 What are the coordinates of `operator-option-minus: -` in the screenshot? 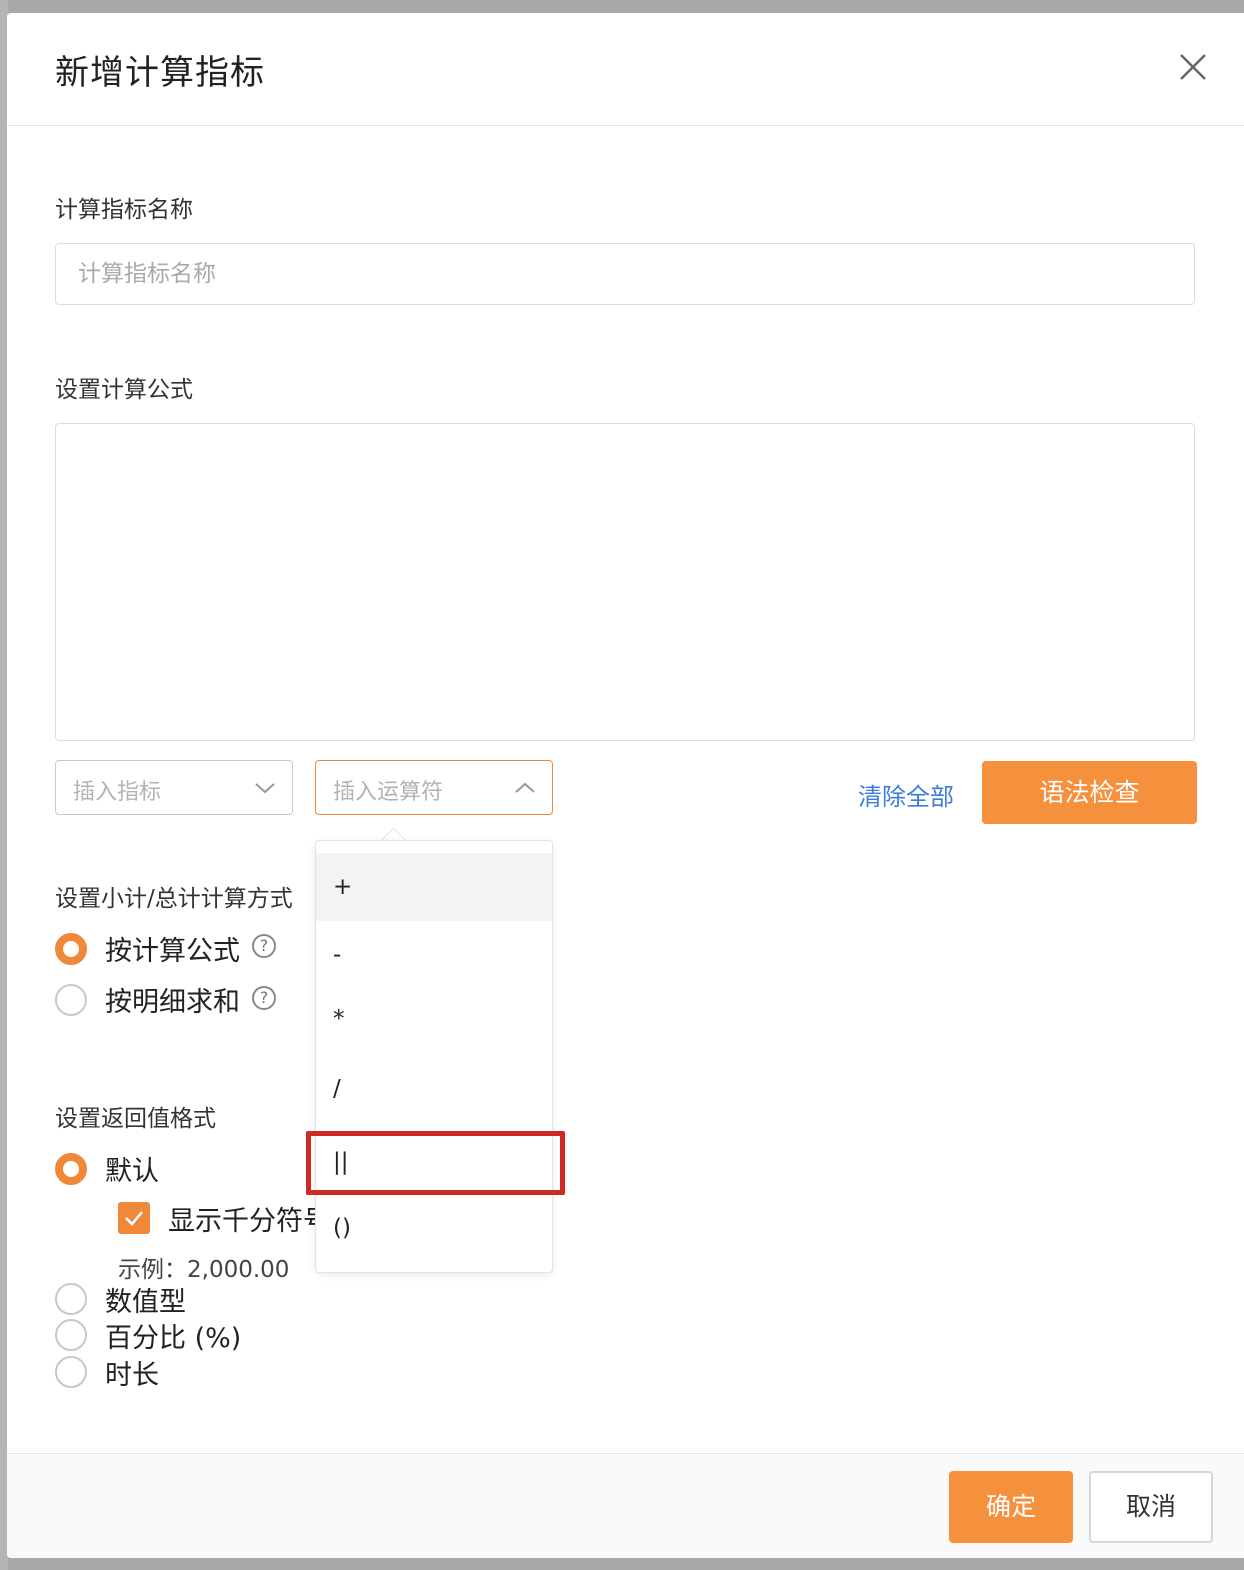 It's located at (434, 955).